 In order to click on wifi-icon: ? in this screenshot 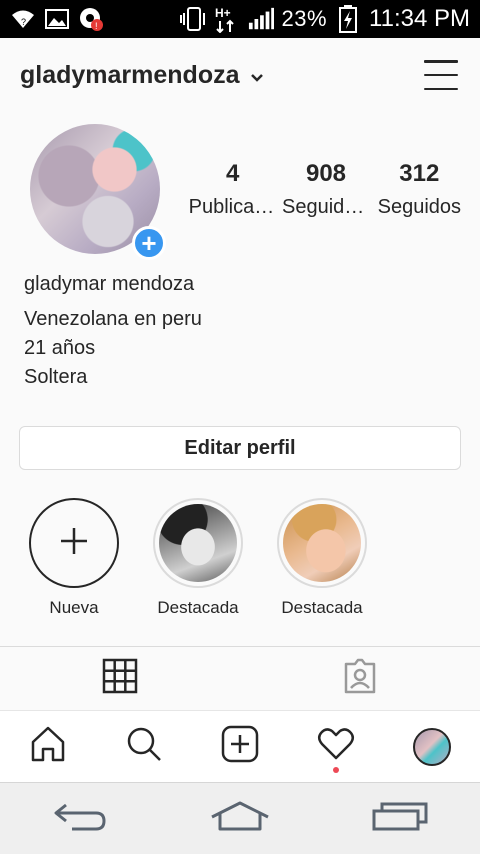, I will do `click(23, 19)`.